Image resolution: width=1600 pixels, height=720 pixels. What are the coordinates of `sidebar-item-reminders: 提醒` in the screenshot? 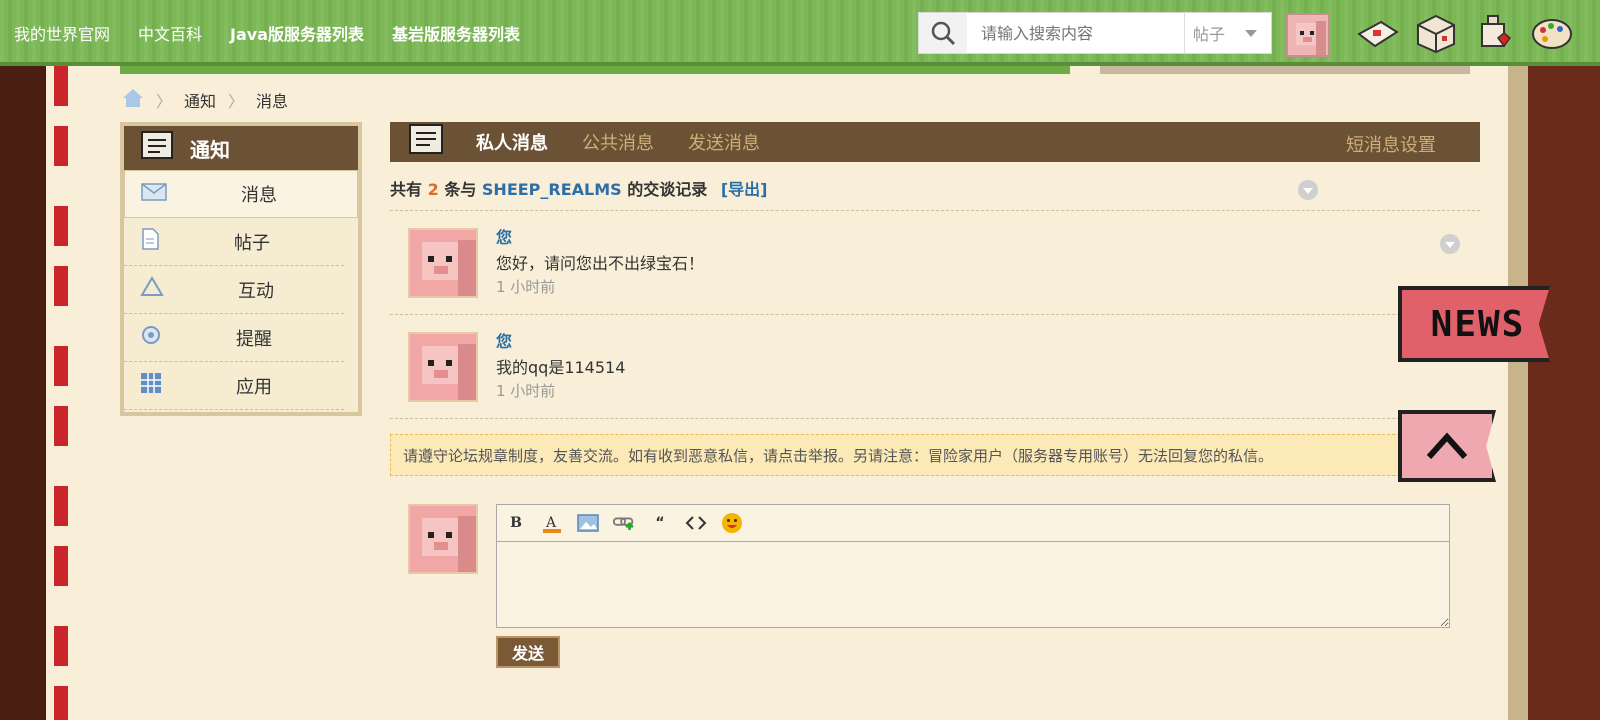 It's located at (234, 338).